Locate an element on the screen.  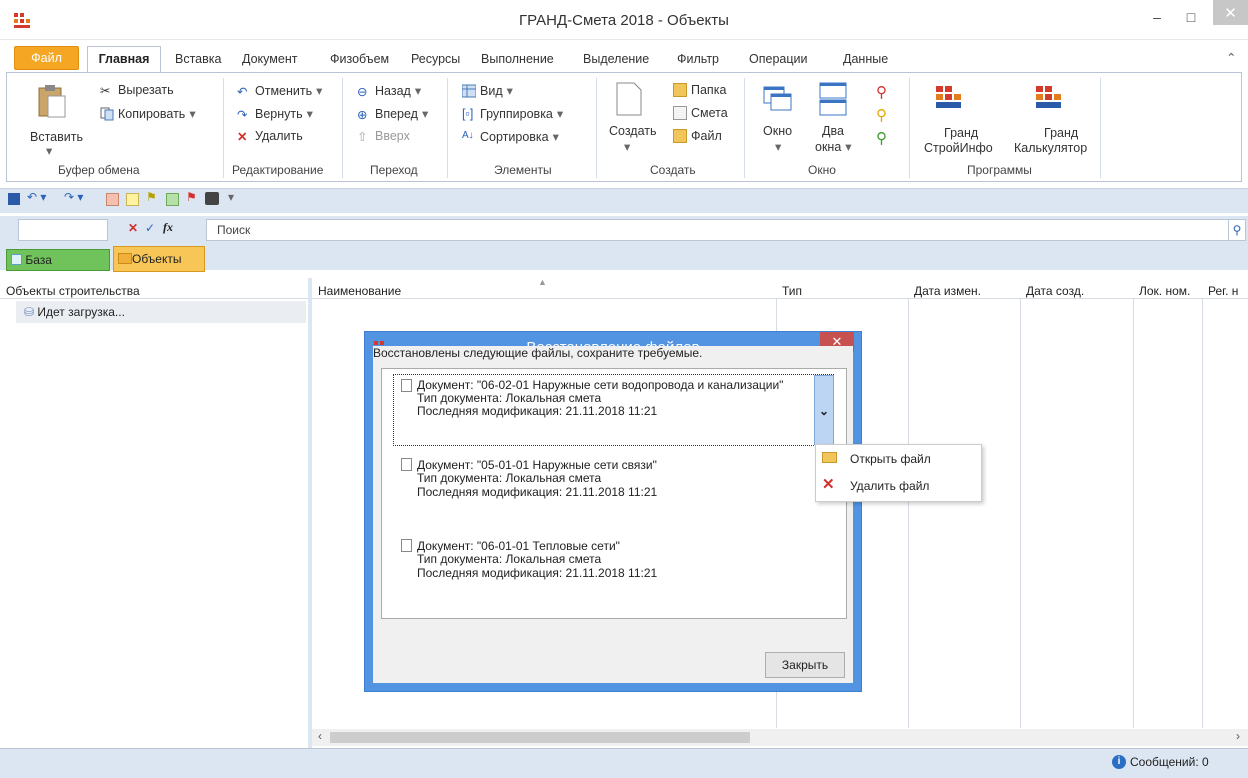
tree-header: Объекты строительства is located at coordinates (73, 291).